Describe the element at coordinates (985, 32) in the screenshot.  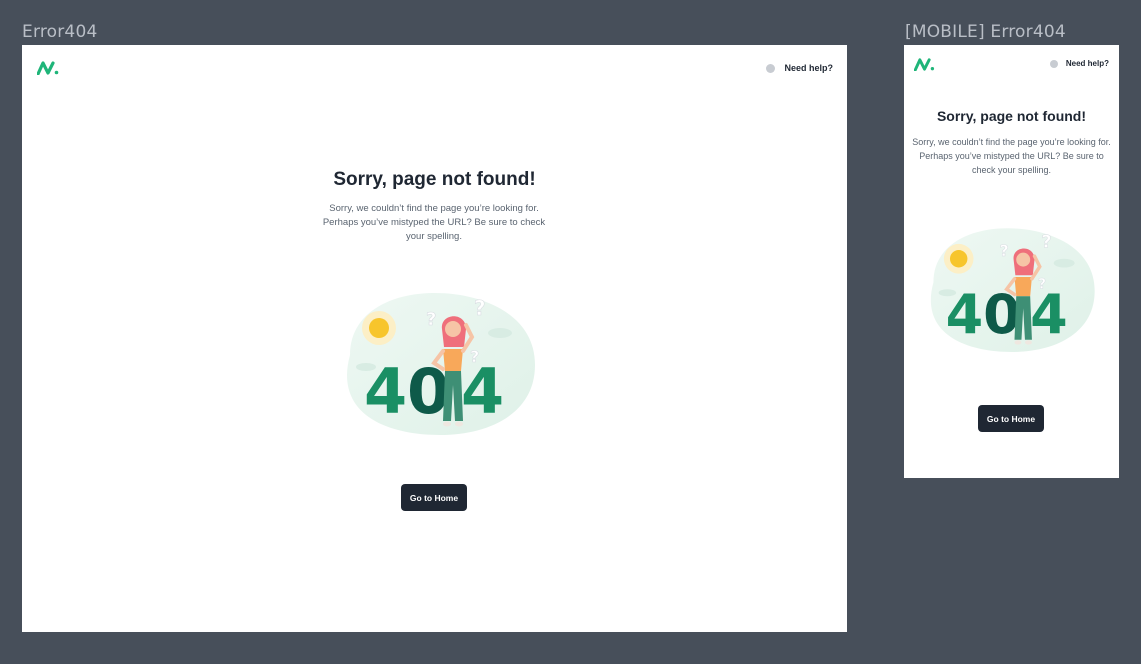
I see `mobile-frame-label: [MOBILE] Error404` at that location.